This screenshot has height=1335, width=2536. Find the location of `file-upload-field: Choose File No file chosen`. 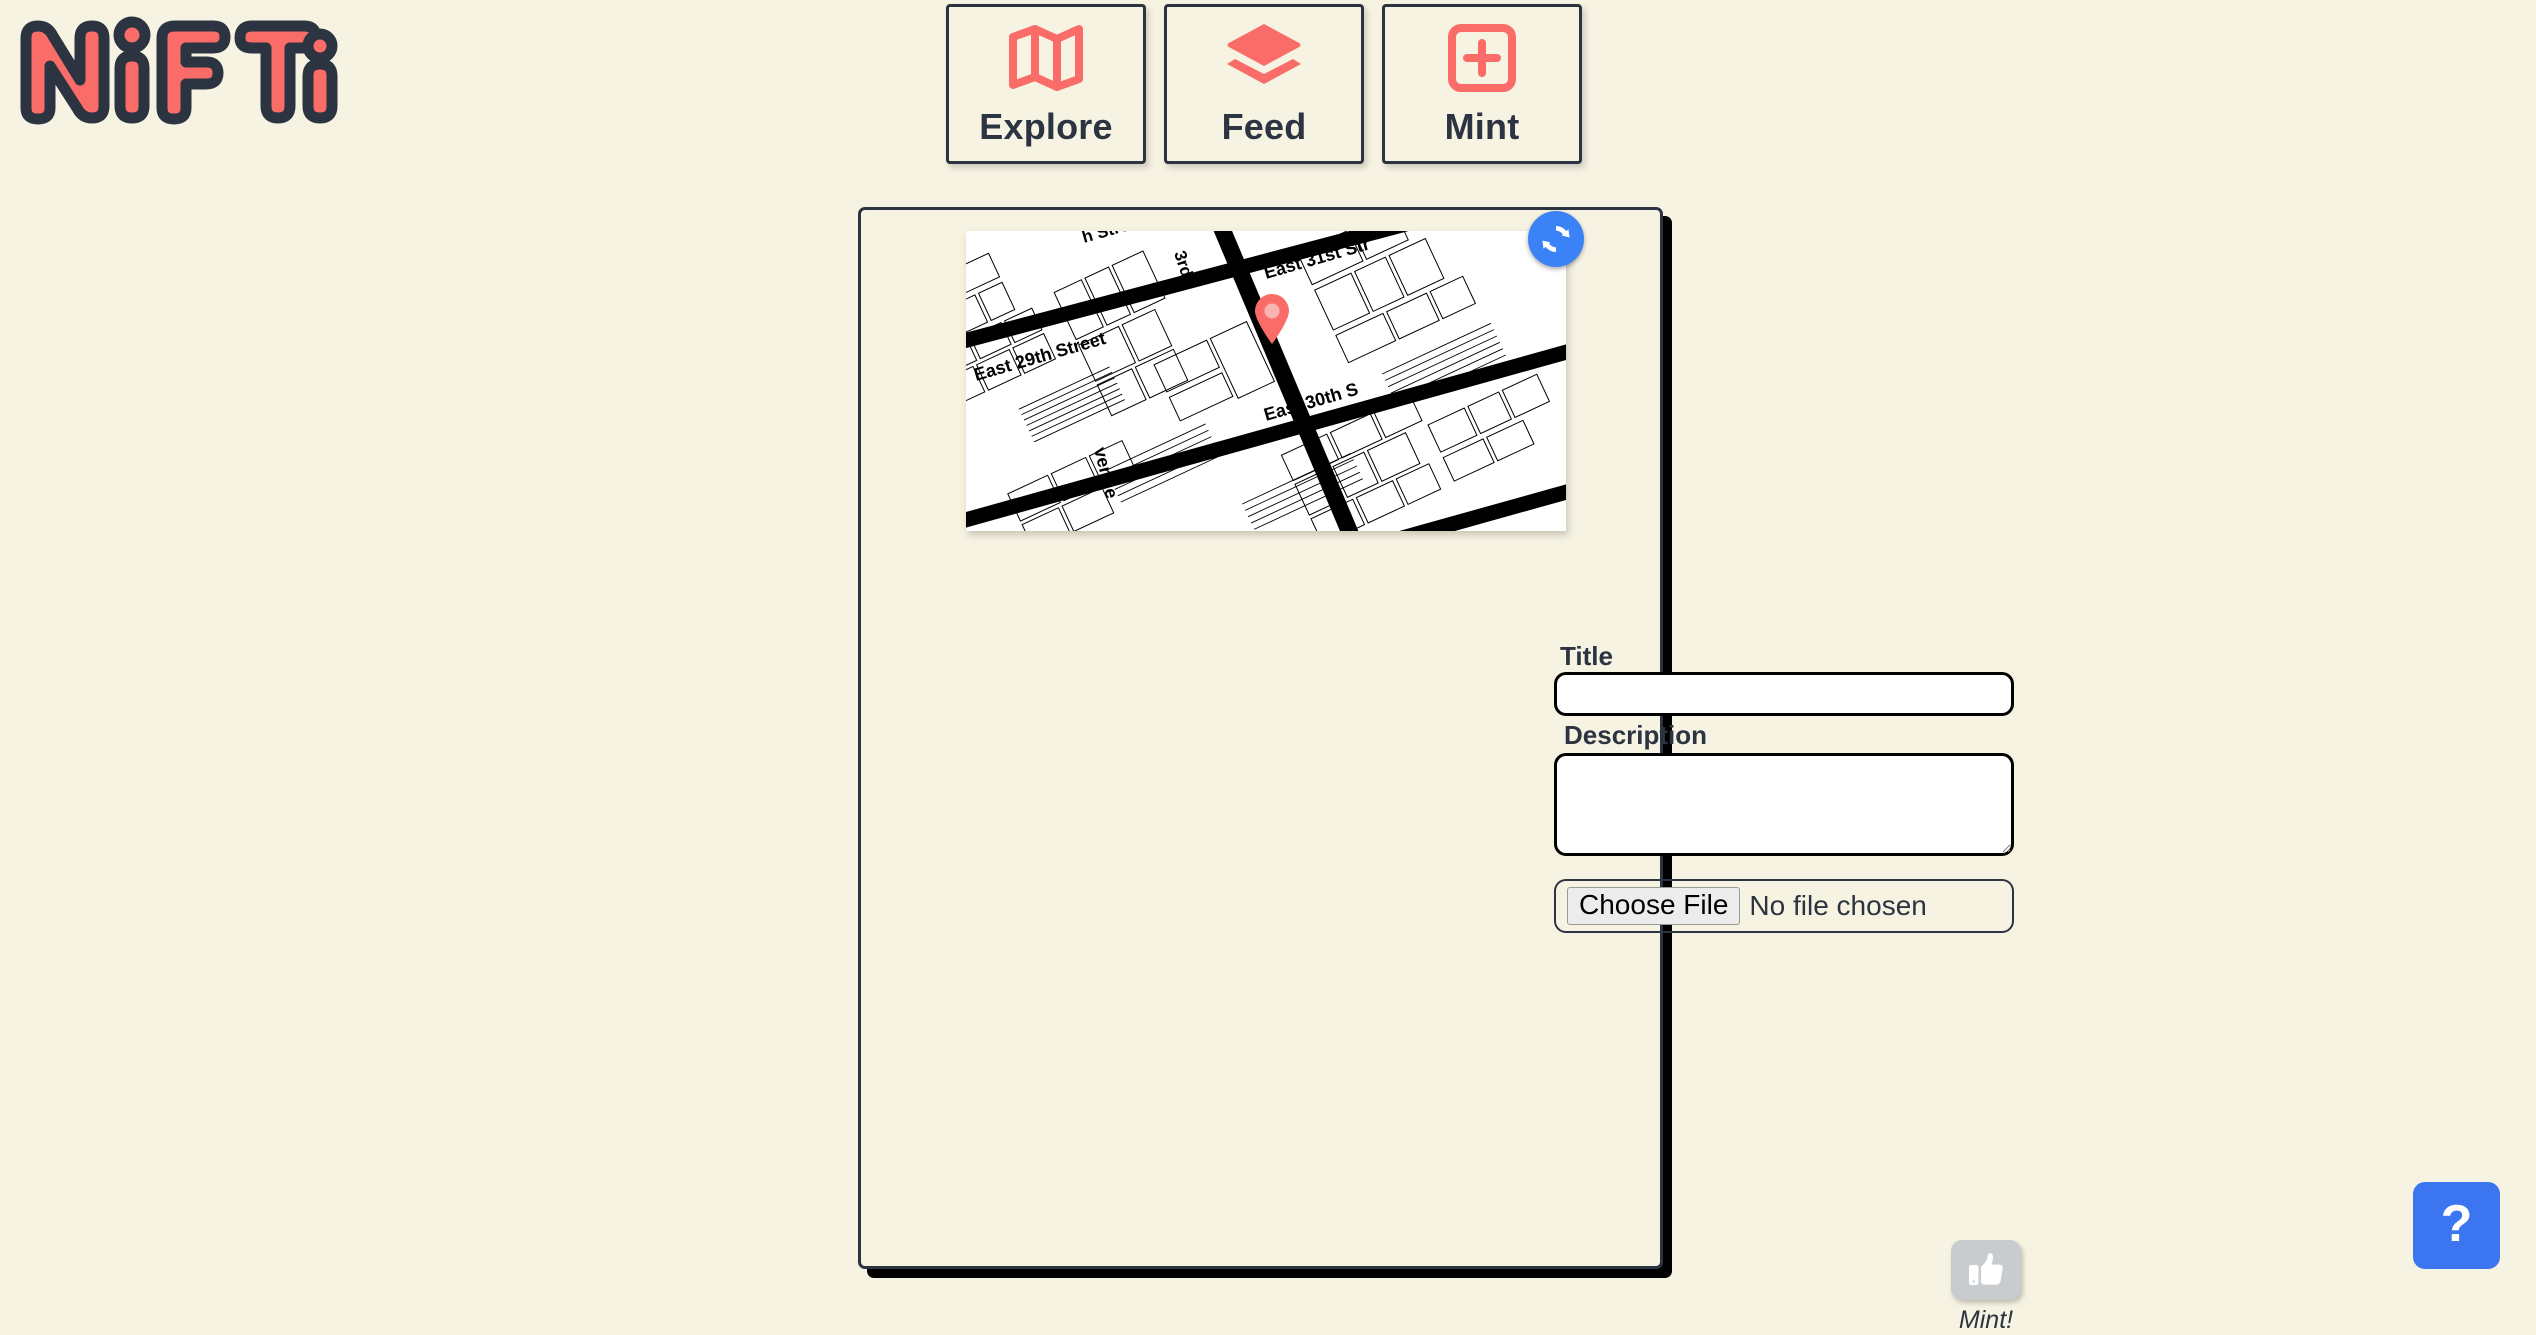

file-upload-field: Choose File No file chosen is located at coordinates (1784, 906).